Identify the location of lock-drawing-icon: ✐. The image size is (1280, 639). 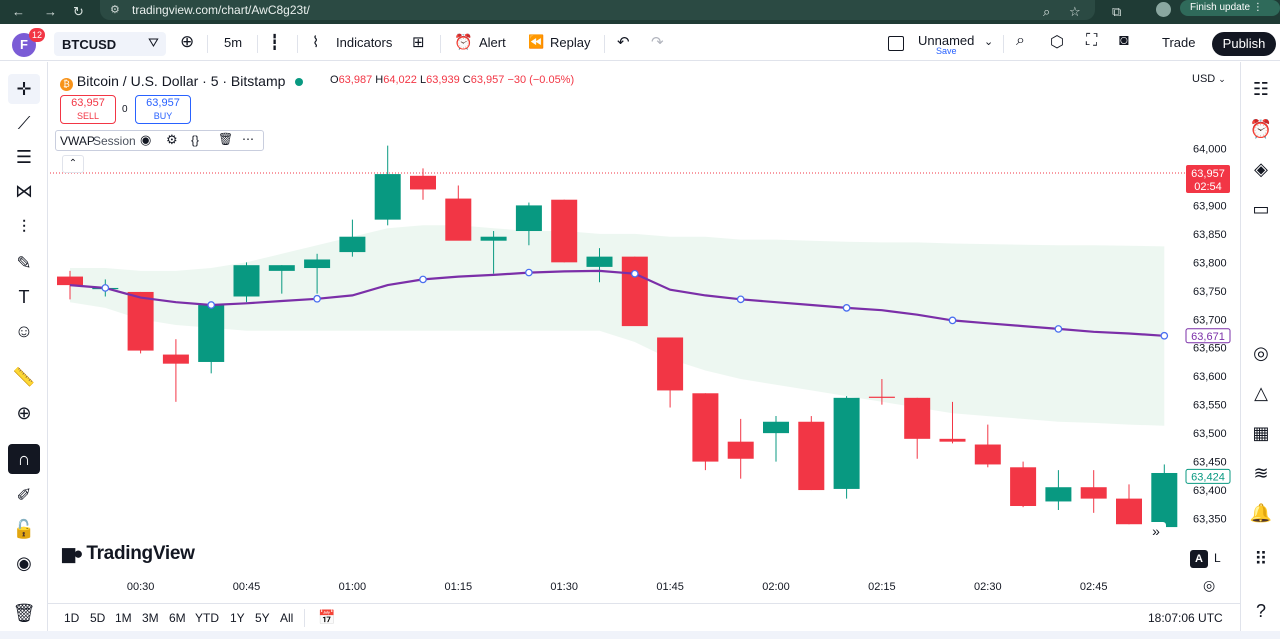
(24, 495).